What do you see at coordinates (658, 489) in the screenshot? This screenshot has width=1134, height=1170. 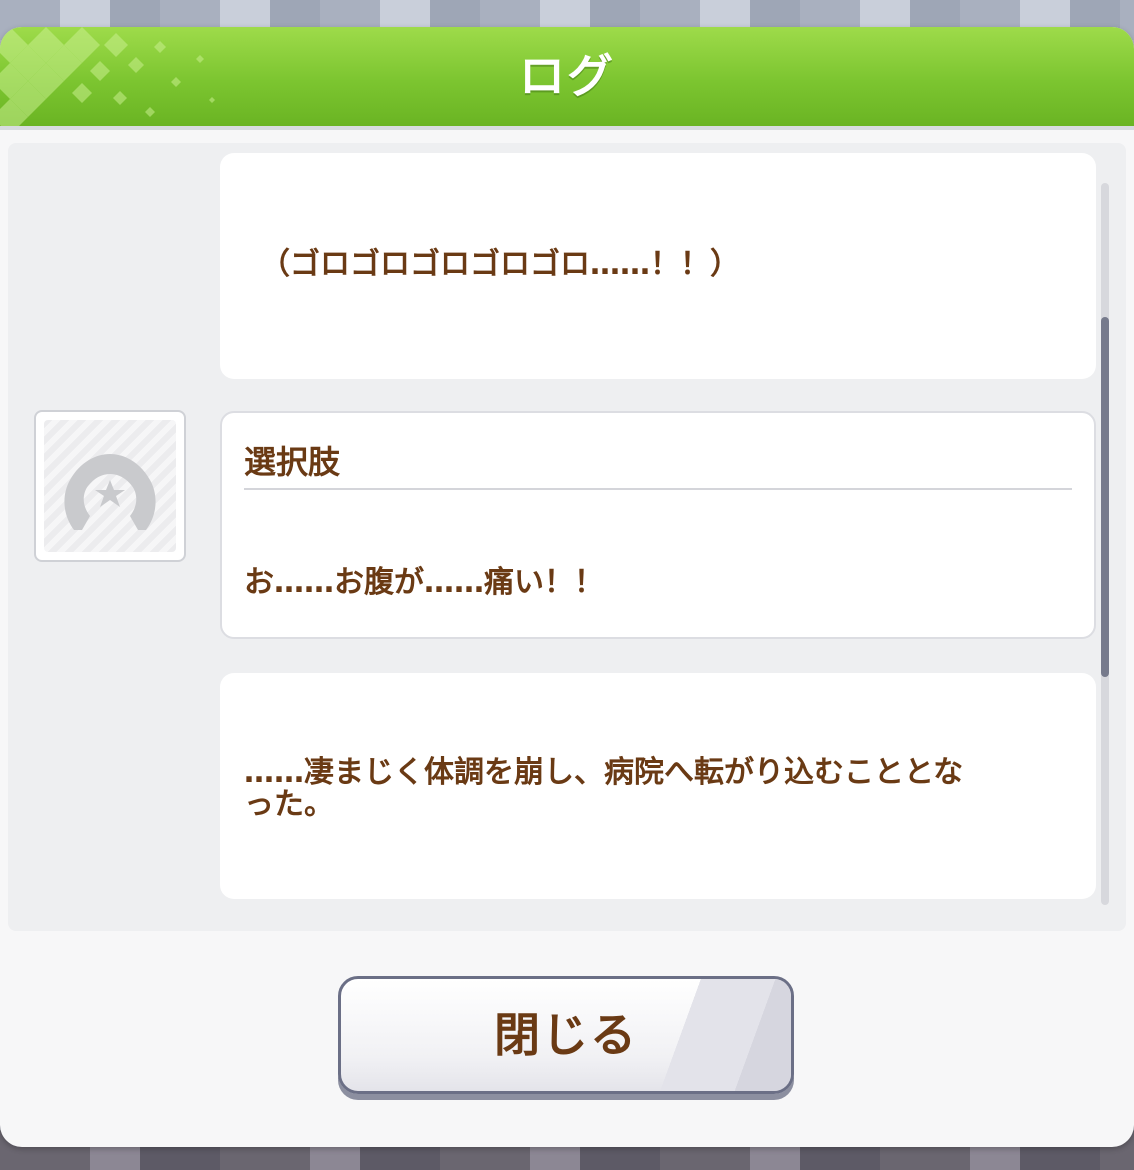 I see `choice-divider` at bounding box center [658, 489].